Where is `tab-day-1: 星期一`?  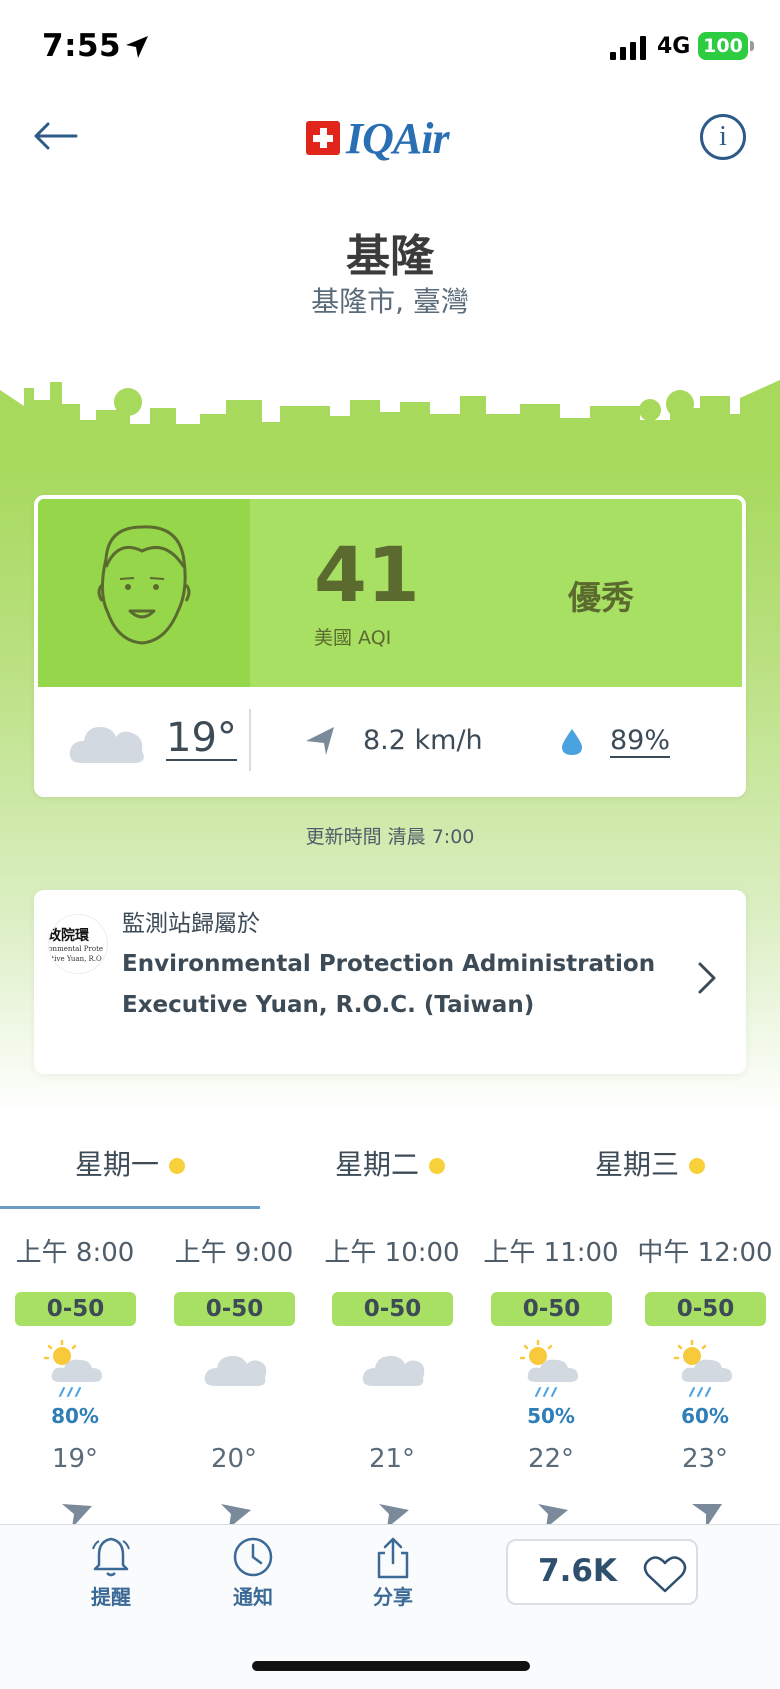 tab-day-1: 星期一 is located at coordinates (130, 1175).